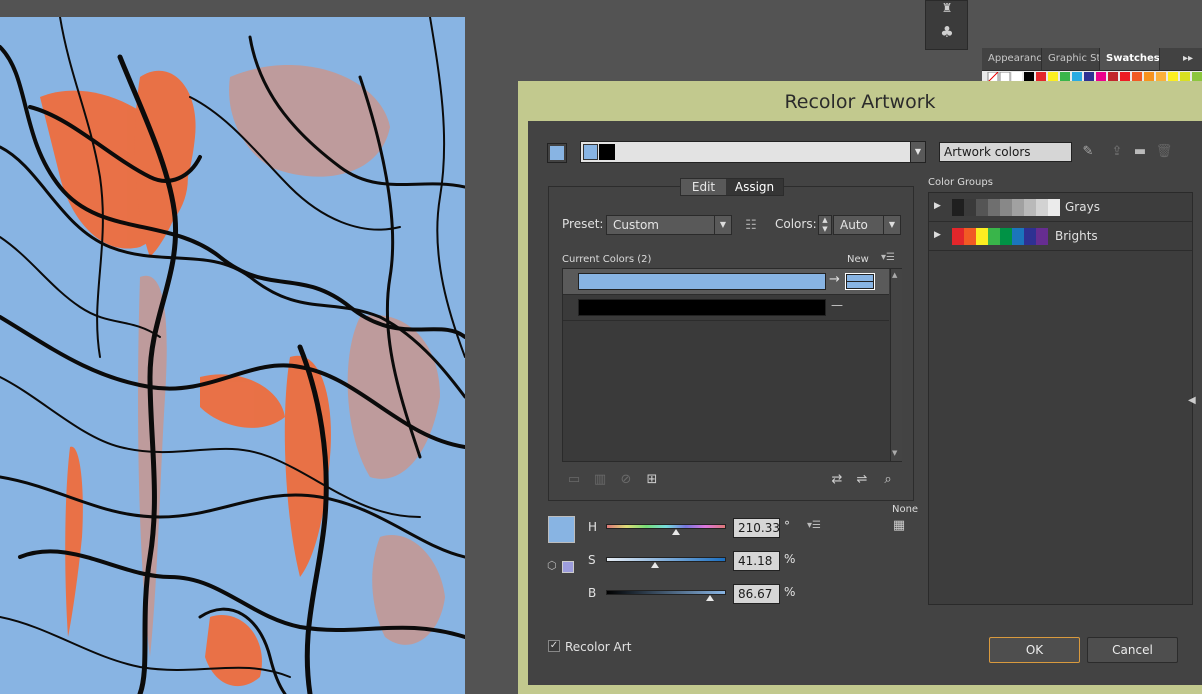 This screenshot has height=694, width=1202. What do you see at coordinates (702, 281) in the screenshot?
I see `current-color-bar-blue` at bounding box center [702, 281].